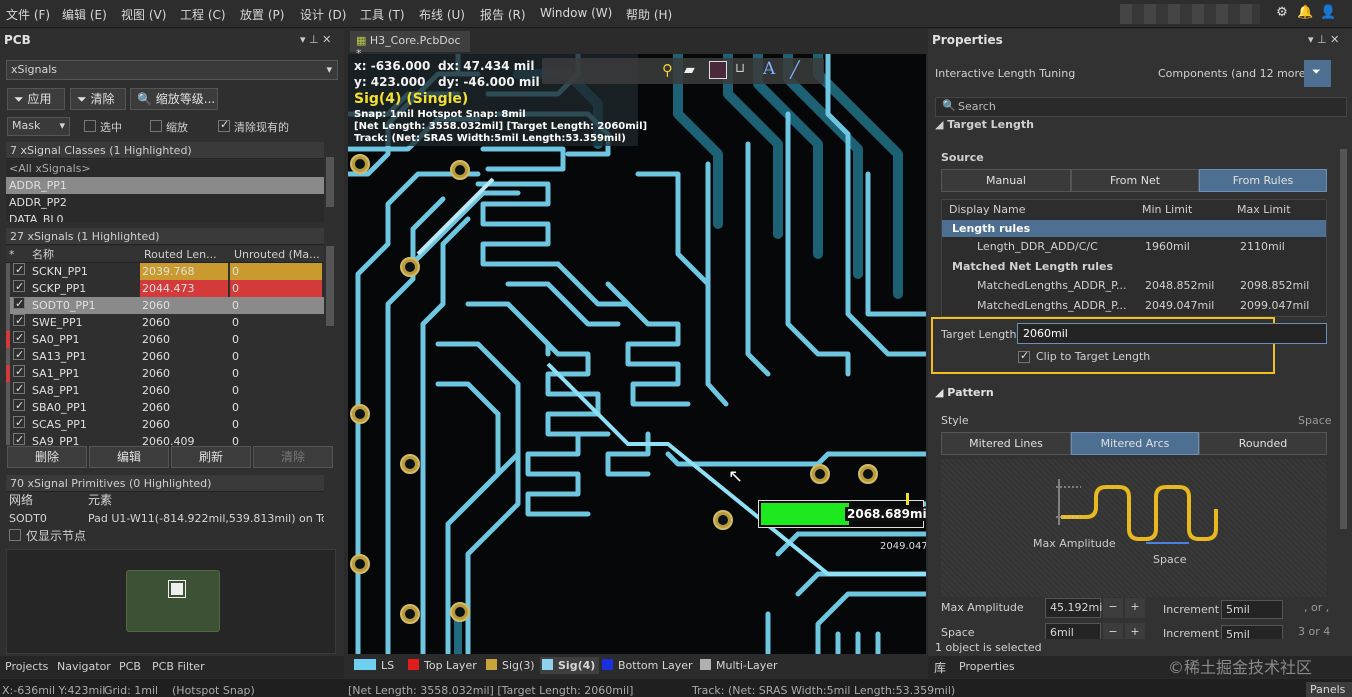 This screenshot has width=1352, height=697. What do you see at coordinates (156, 126) in the screenshot?
I see `zoom-checkbox` at bounding box center [156, 126].